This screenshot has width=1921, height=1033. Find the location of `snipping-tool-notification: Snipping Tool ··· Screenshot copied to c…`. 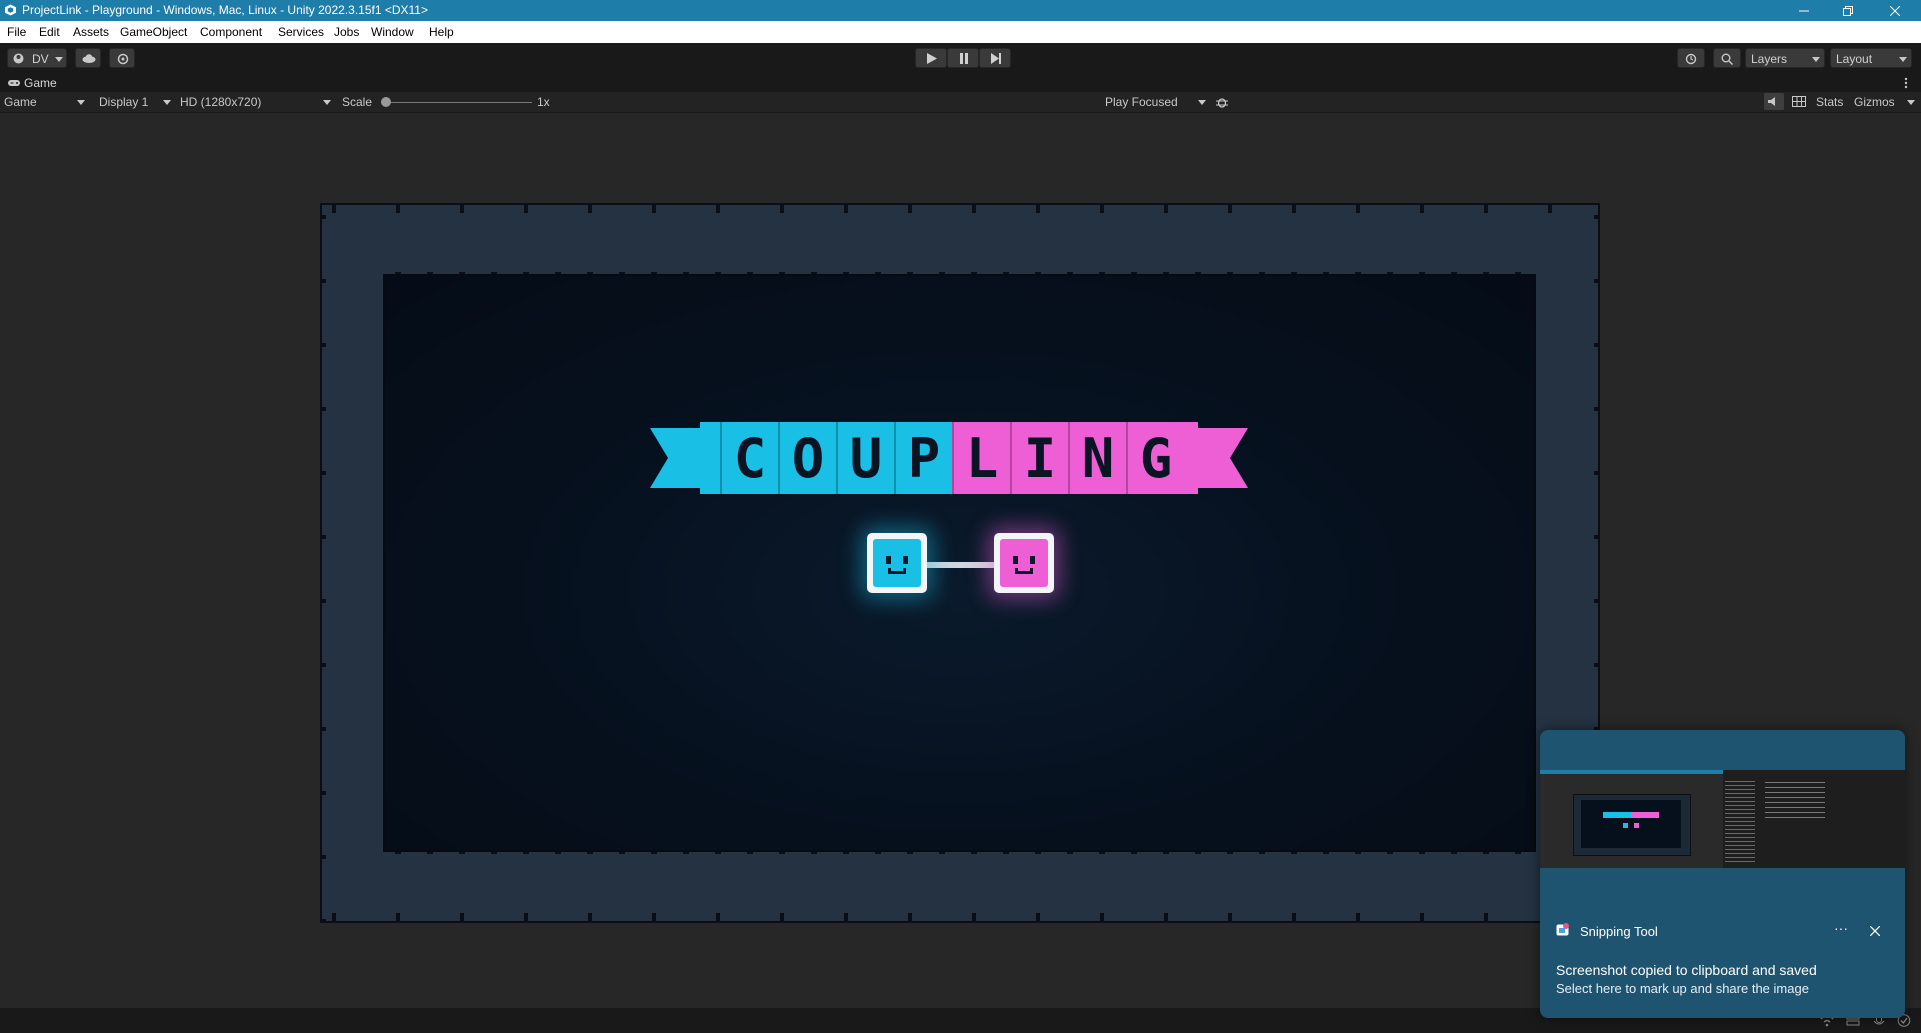

snipping-tool-notification: Snipping Tool ··· Screenshot copied to c… is located at coordinates (1722, 874).